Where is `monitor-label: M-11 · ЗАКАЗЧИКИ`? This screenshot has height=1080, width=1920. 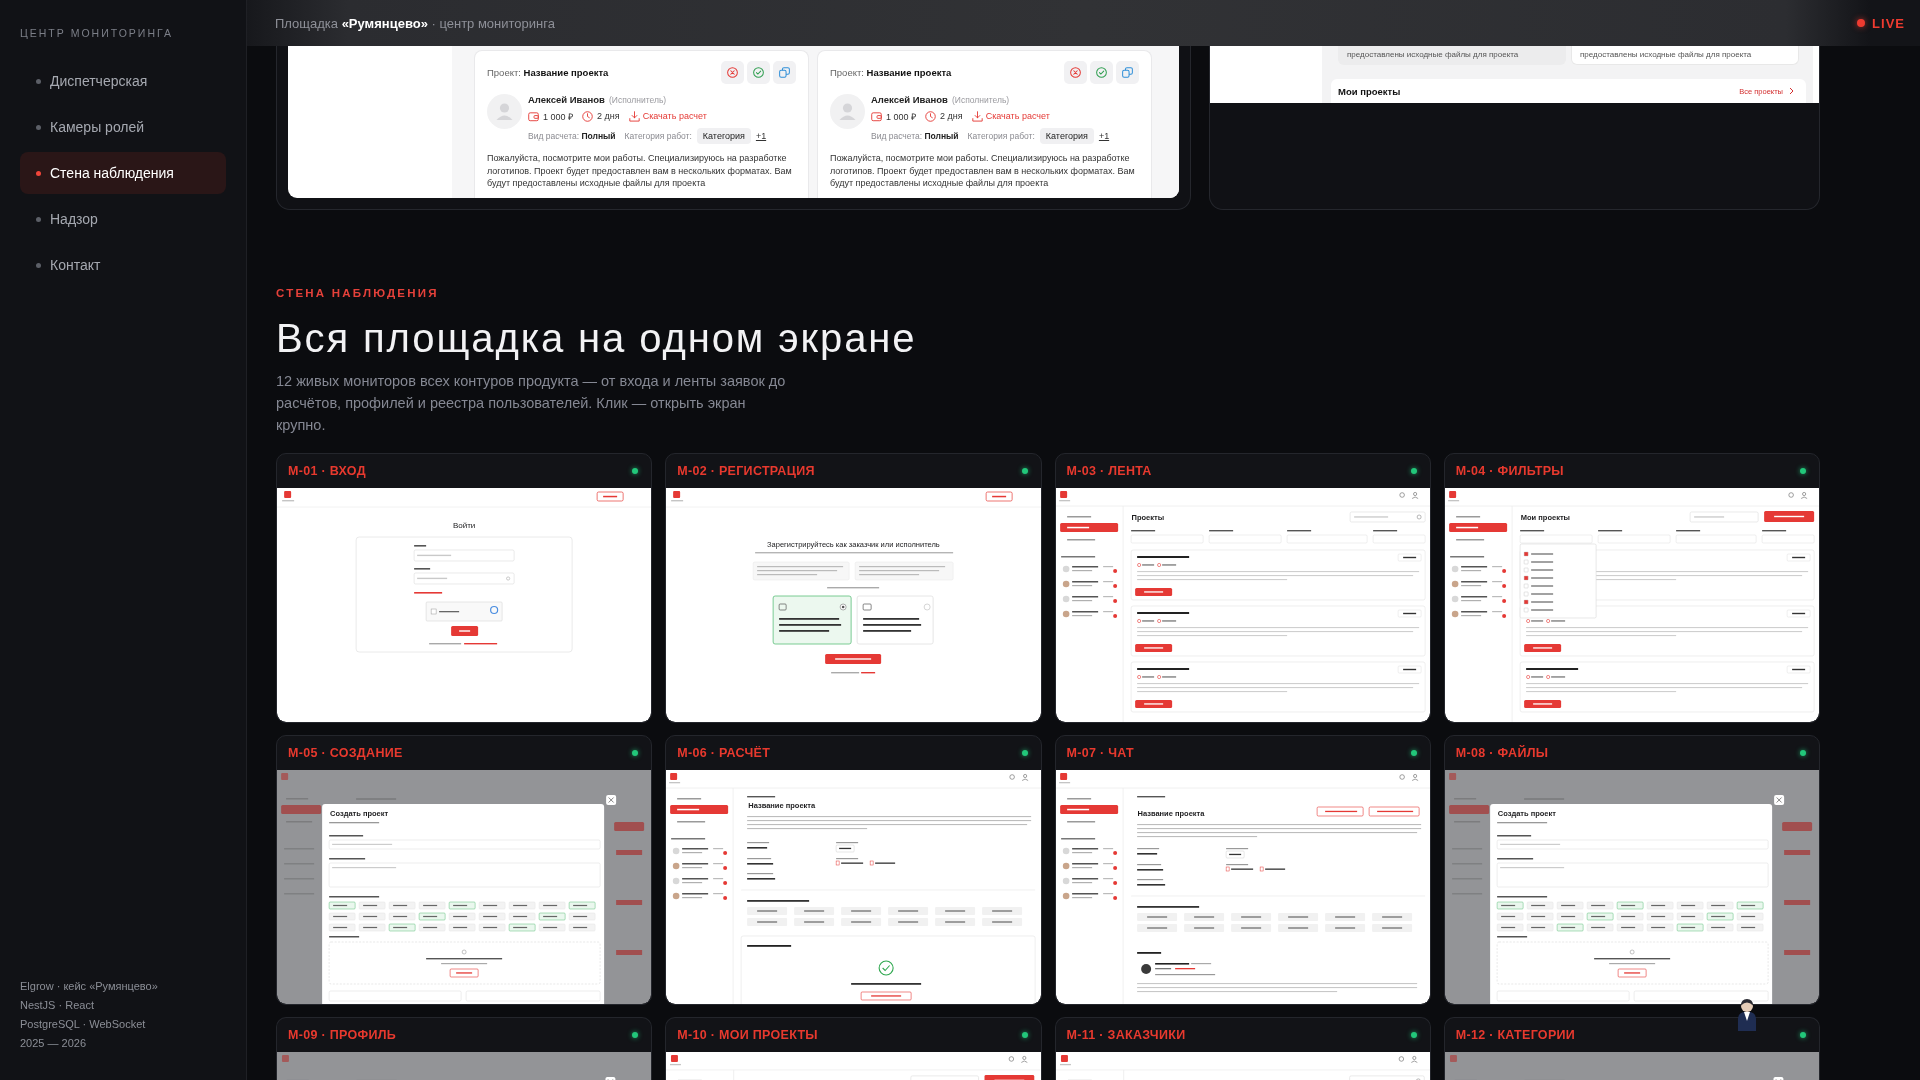 monitor-label: M-11 · ЗАКАЗЧИКИ is located at coordinates (1126, 1035).